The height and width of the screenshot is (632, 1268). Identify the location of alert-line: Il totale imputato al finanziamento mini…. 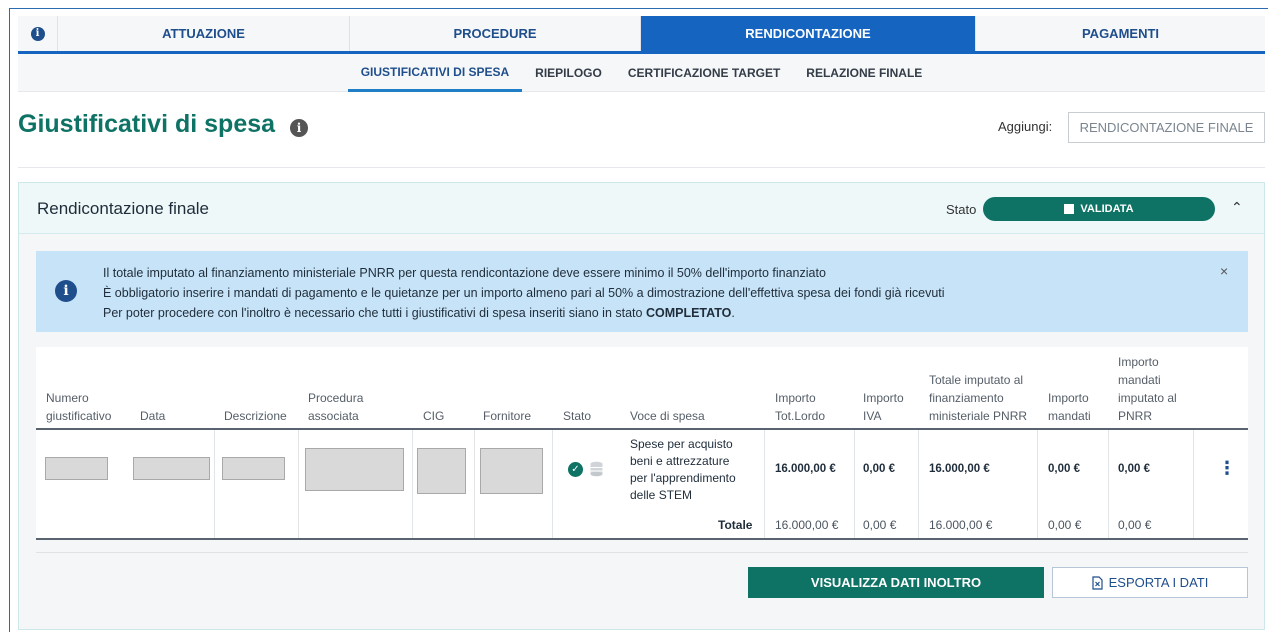
(464, 273).